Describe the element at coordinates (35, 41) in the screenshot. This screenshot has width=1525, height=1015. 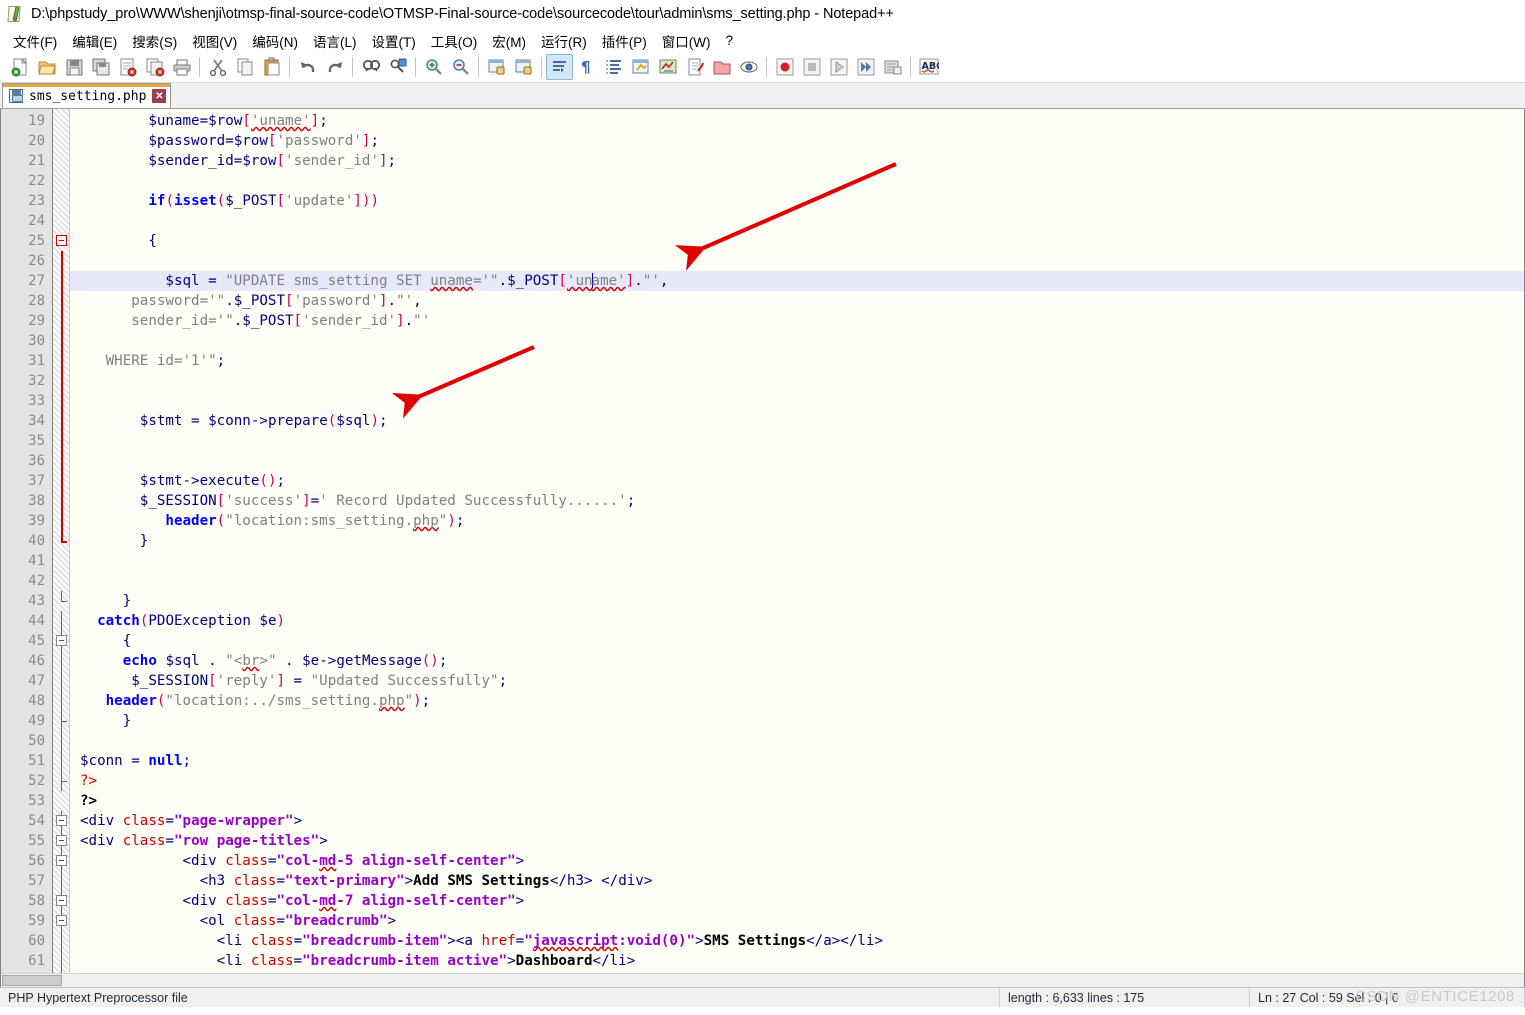
I see `menu-item-file: 文件(F)` at that location.